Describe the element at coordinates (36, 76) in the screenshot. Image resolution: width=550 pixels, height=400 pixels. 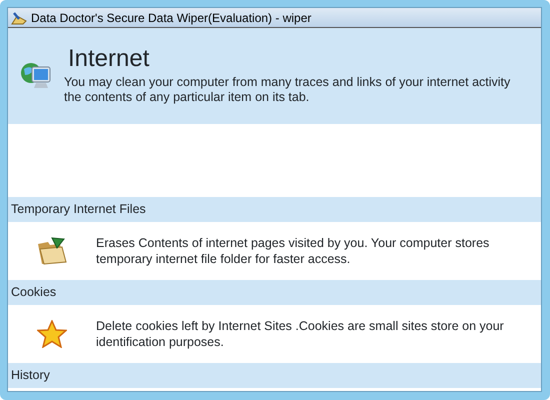
I see `globe-monitor-icon` at that location.